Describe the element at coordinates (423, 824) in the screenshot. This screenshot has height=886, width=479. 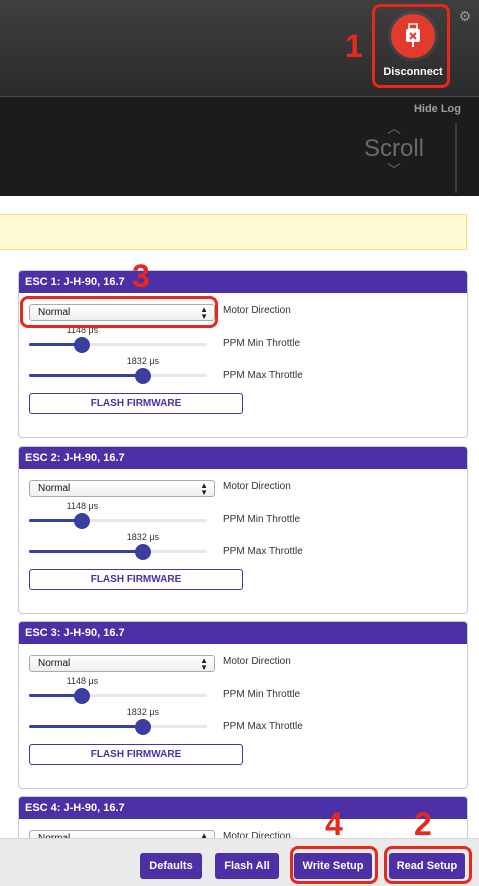
I see `annotation-number-2: 2` at that location.